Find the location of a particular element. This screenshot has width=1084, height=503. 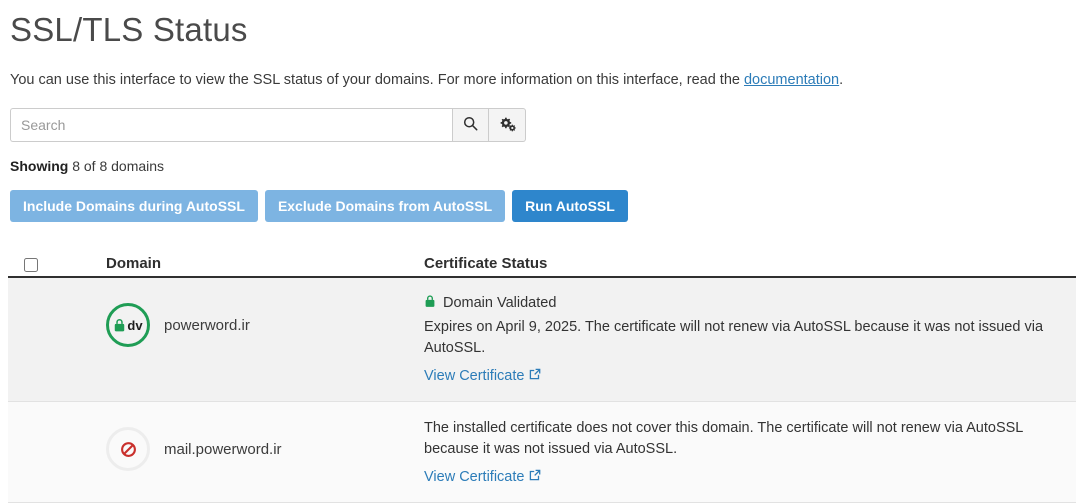

status-title: Domain Validated is located at coordinates (742, 303).